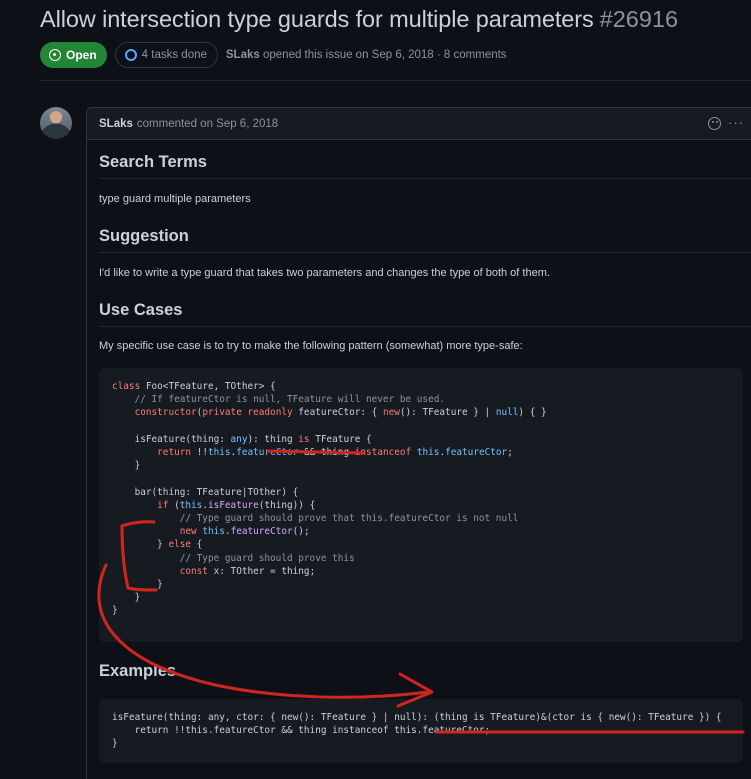 The height and width of the screenshot is (779, 751). What do you see at coordinates (714, 123) in the screenshot?
I see `smiley-icon` at bounding box center [714, 123].